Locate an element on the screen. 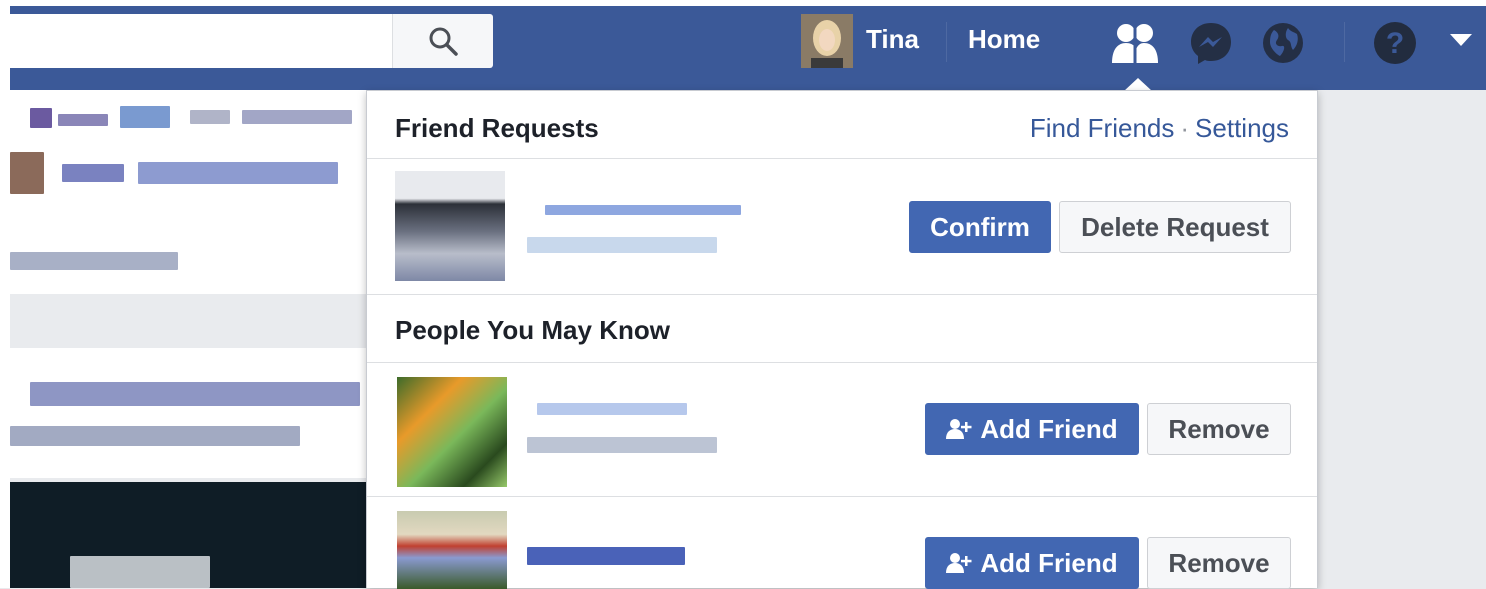 Image resolution: width=1486 pixels, height=589 pixels. home-link: Home is located at coordinates (1004, 39).